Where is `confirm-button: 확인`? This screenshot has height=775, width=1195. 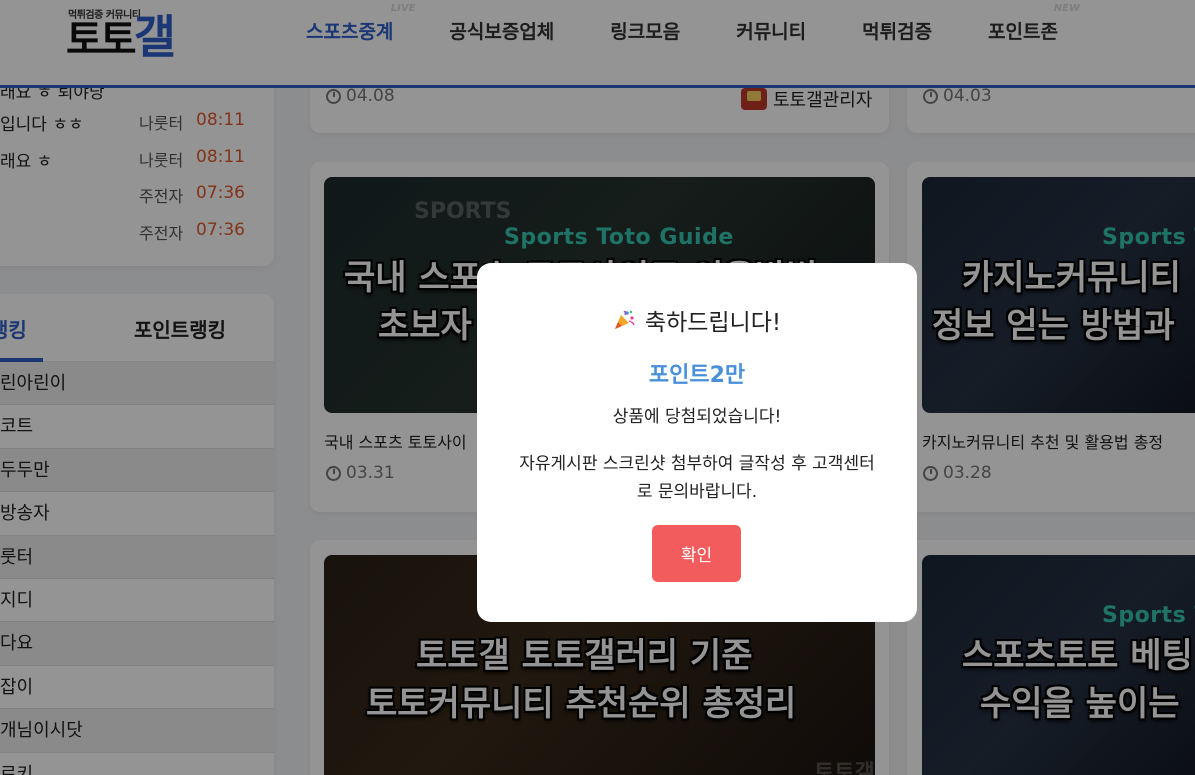
confirm-button: 확인 is located at coordinates (696, 553).